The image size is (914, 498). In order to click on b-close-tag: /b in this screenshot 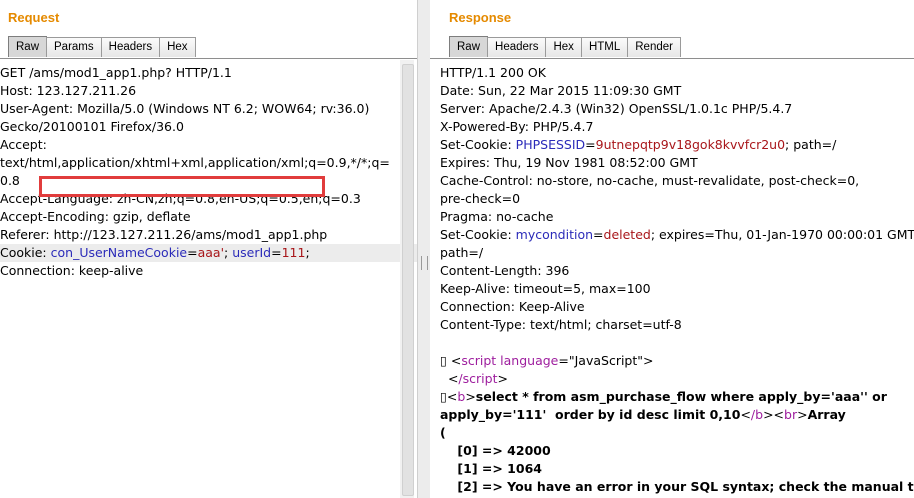, I will do `click(757, 414)`.